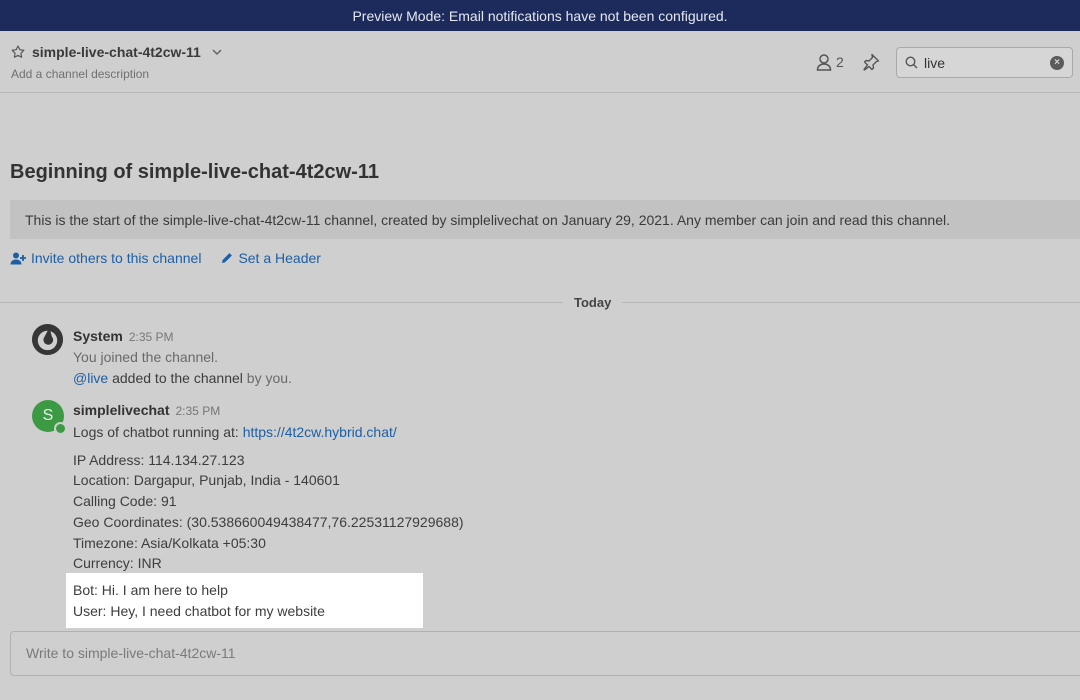  I want to click on set-header-link: Set a Header, so click(271, 258).